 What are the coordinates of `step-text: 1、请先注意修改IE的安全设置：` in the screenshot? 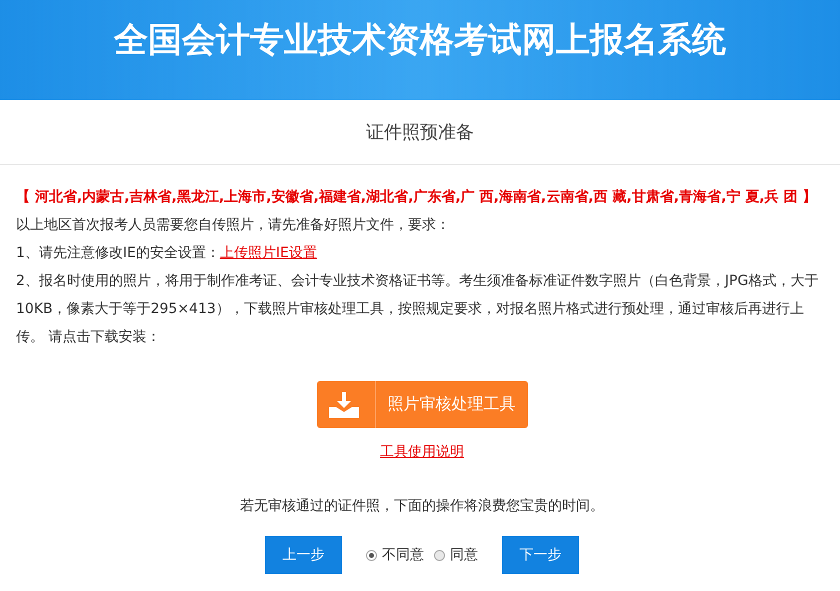 It's located at (118, 253).